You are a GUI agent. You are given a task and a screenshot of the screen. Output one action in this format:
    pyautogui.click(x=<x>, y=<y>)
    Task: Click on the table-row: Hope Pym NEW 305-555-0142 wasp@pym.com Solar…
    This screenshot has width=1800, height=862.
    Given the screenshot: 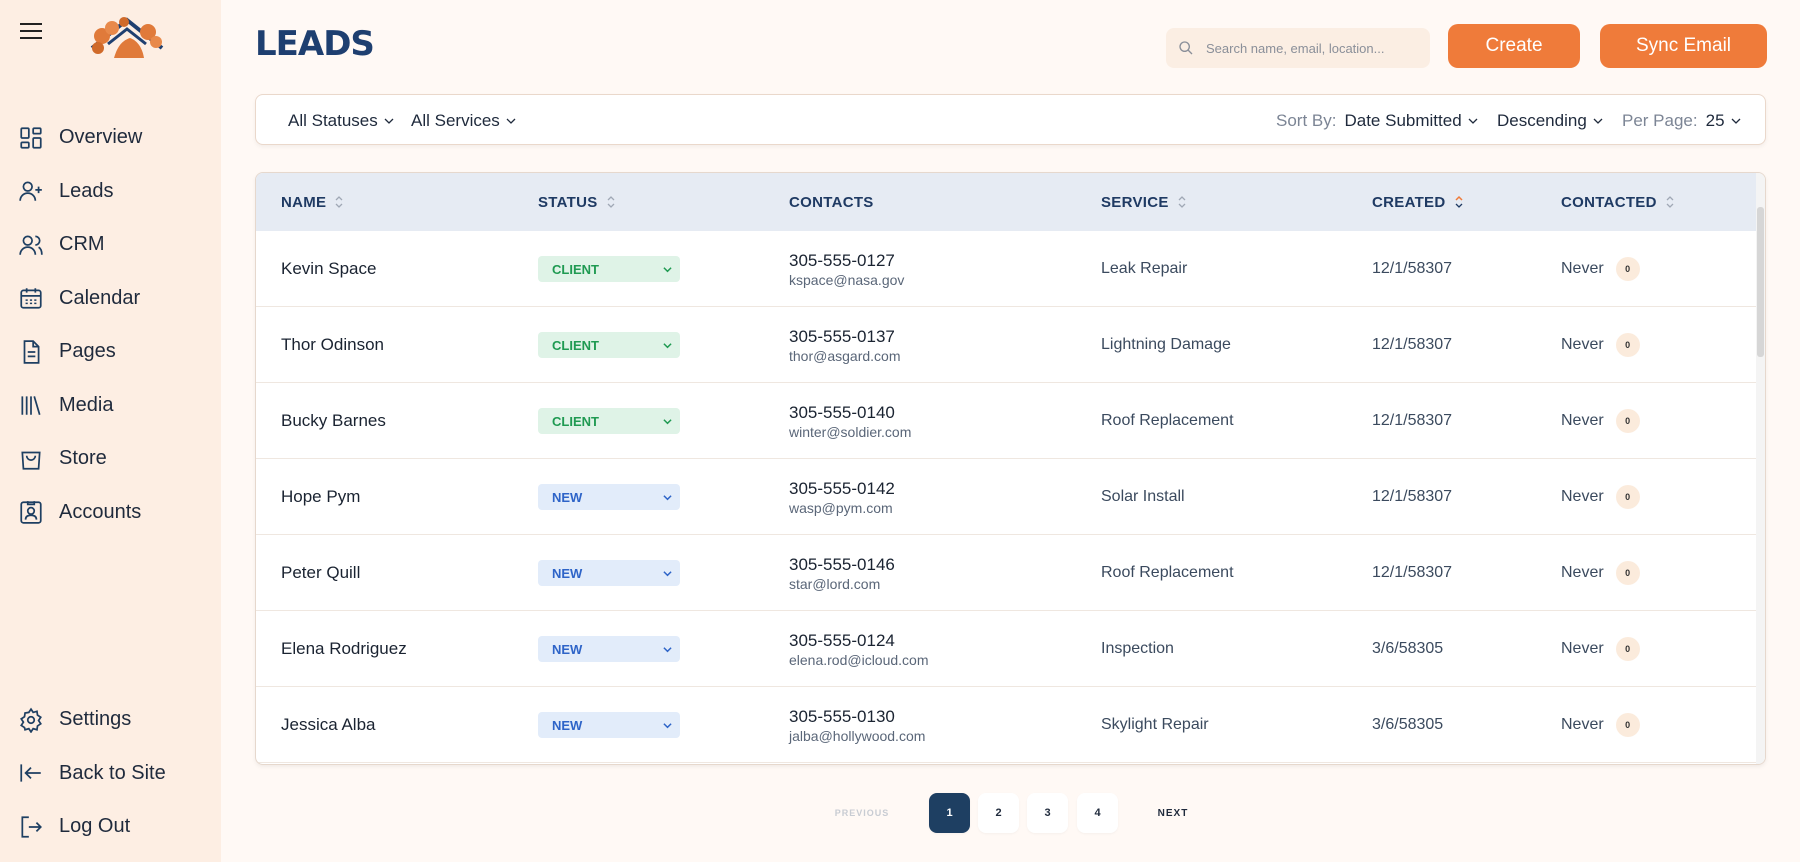 What is the action you would take?
    pyautogui.click(x=1007, y=497)
    